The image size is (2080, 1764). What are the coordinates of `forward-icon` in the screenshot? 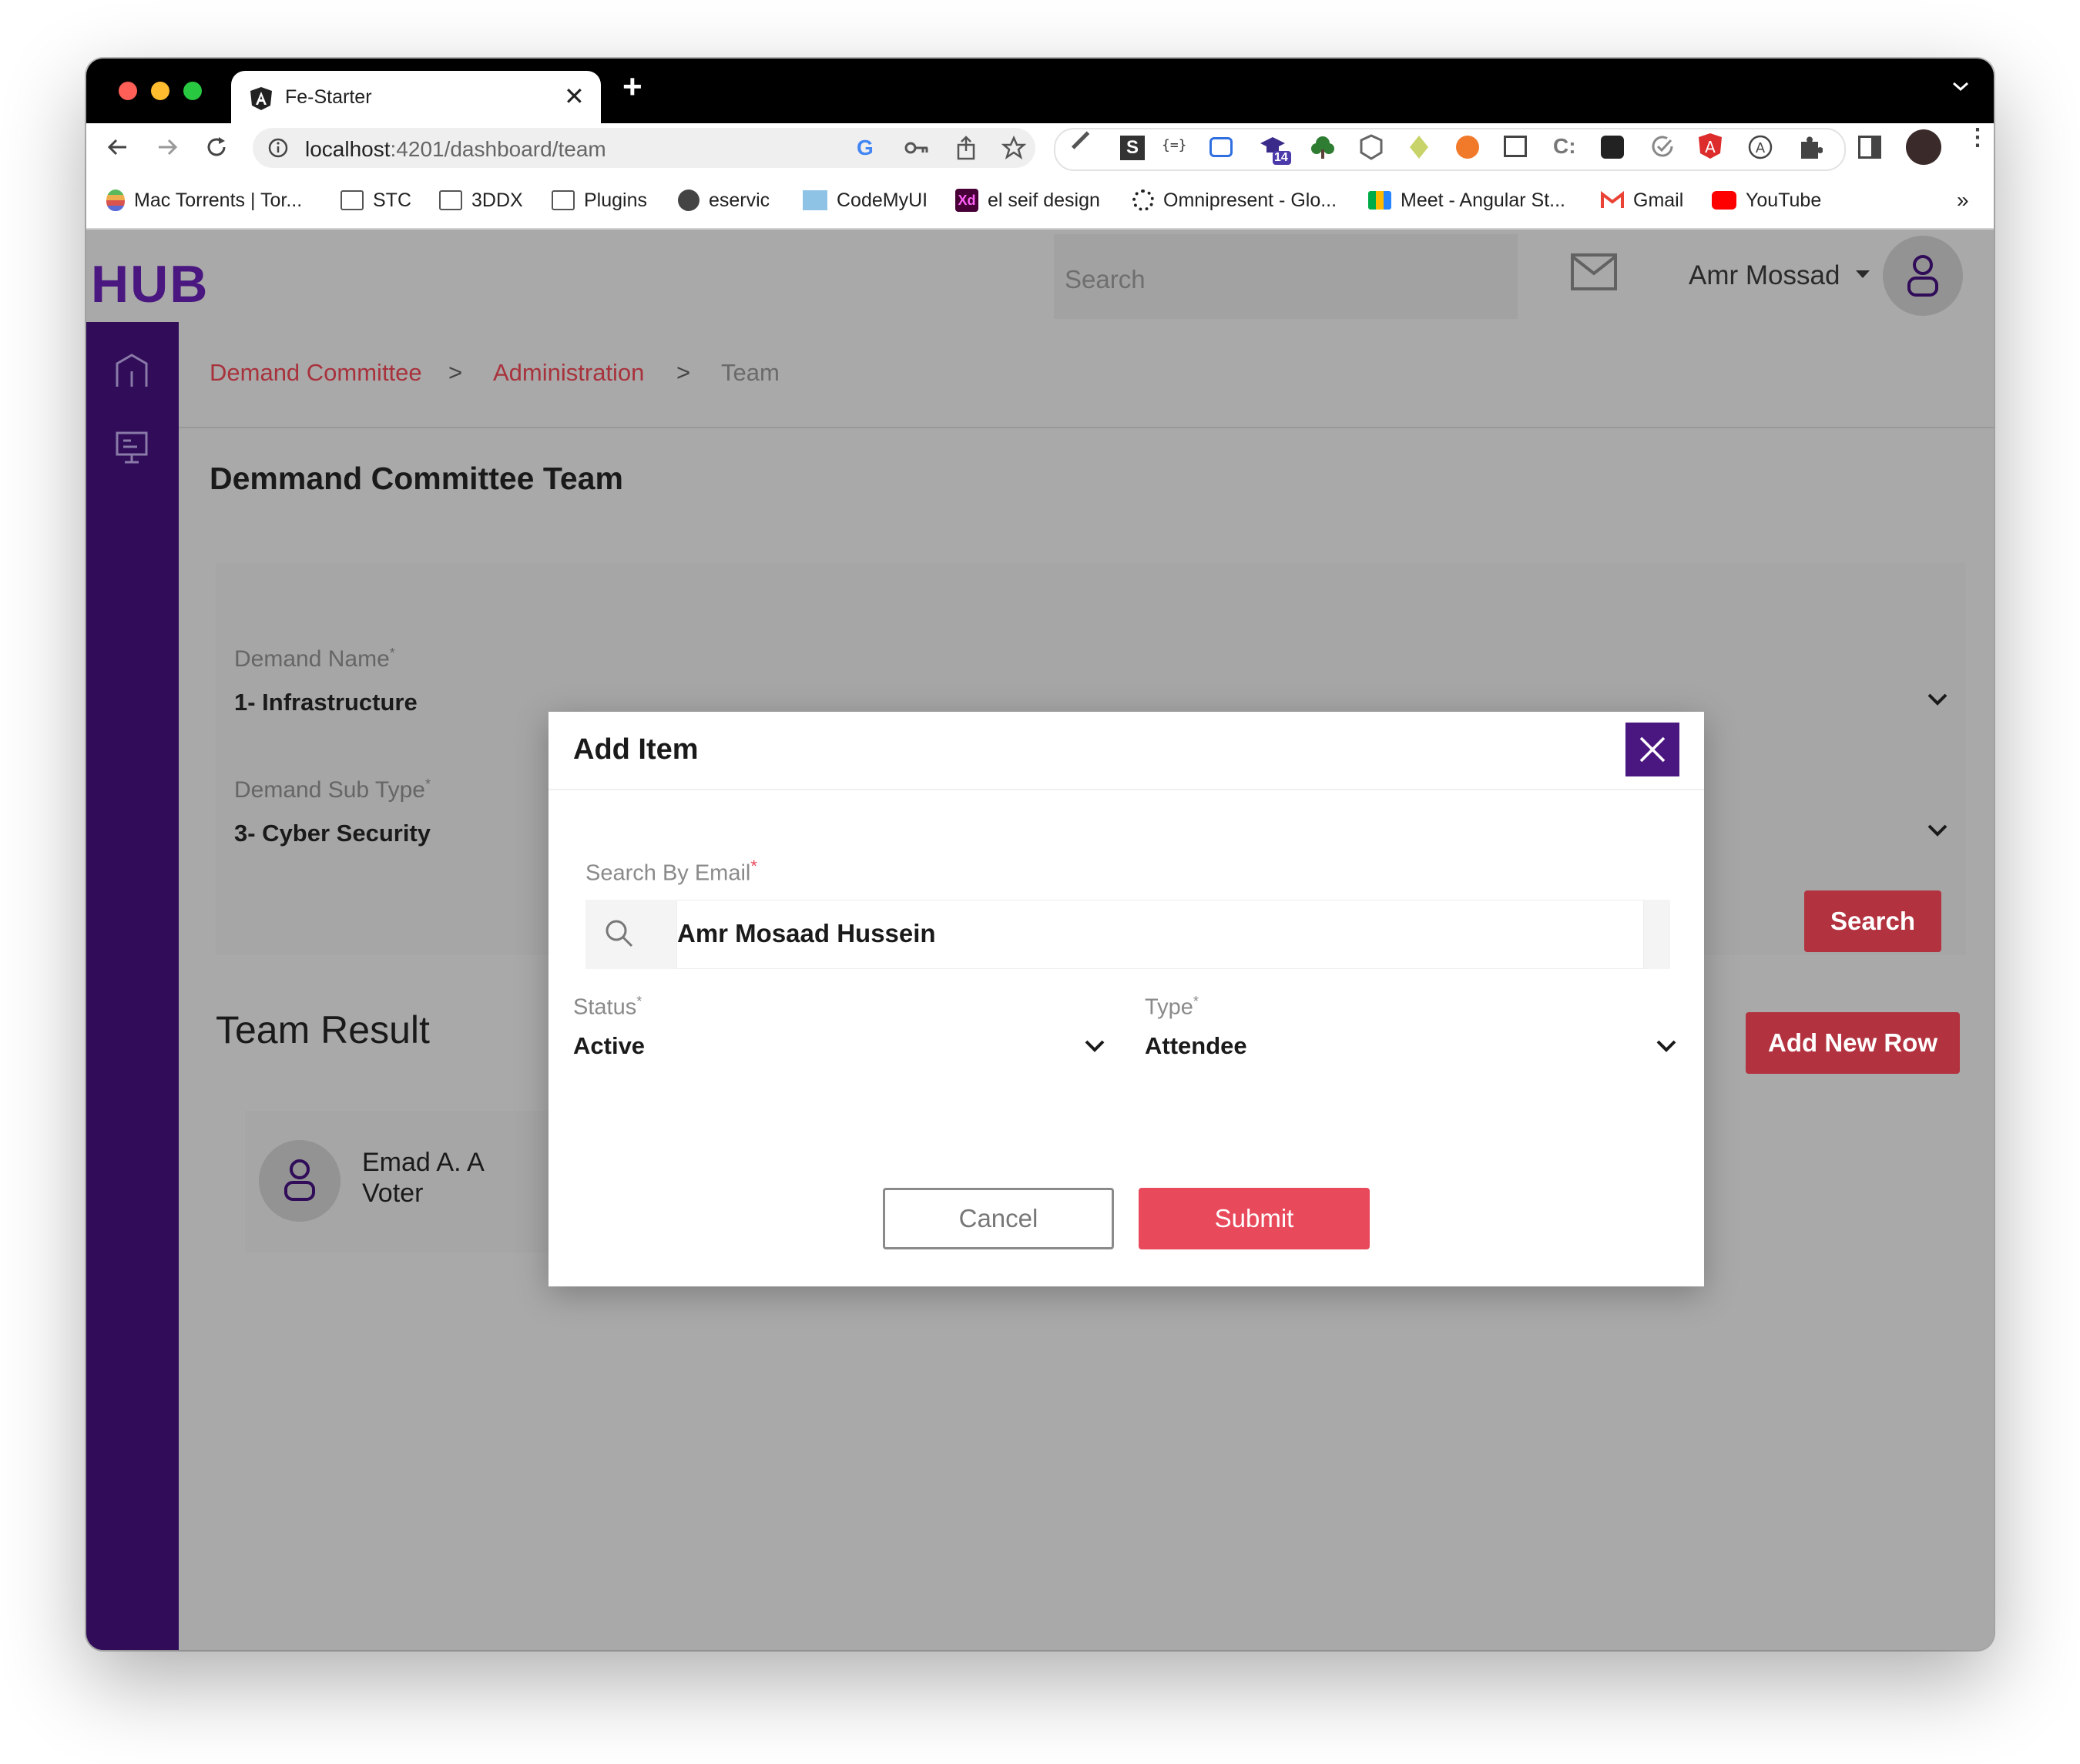 It's located at (167, 147).